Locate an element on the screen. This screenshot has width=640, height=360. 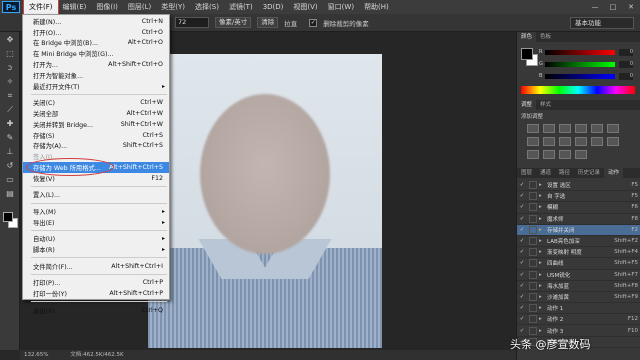
file-menu-item: 文件简介(F)... Alt+Shift+Ctrl+I is located at coordinates (96, 266).